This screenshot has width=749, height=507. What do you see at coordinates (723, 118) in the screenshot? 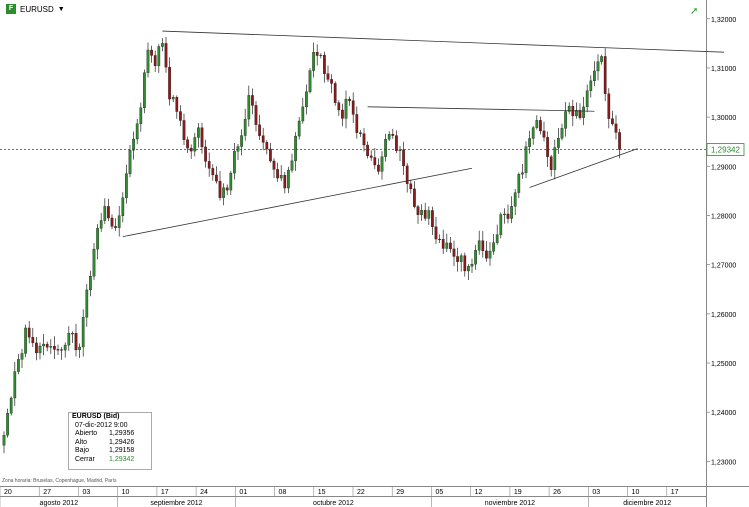
I see `y-tick-label: 1,30000` at bounding box center [723, 118].